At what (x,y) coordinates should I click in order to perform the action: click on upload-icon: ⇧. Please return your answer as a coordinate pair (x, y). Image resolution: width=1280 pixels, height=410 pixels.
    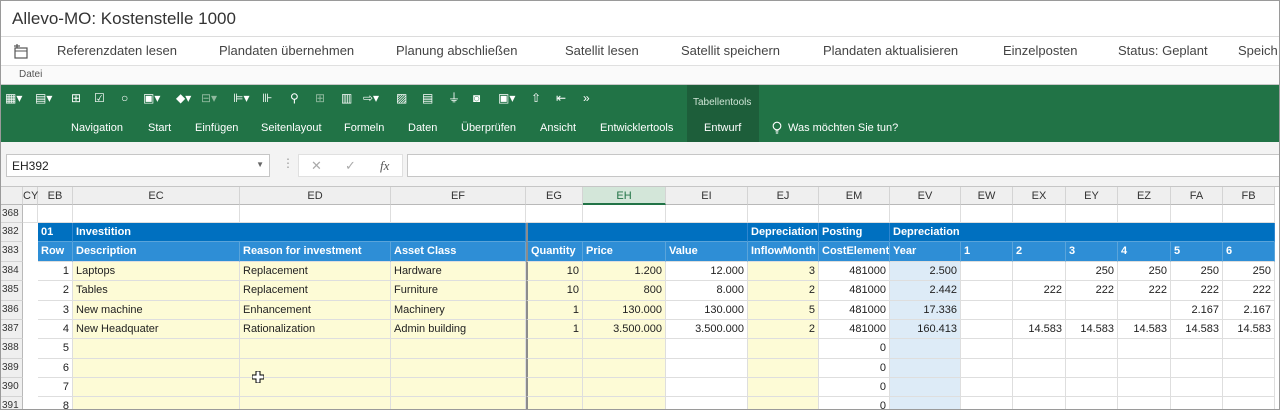
    Looking at the image, I should click on (536, 98).